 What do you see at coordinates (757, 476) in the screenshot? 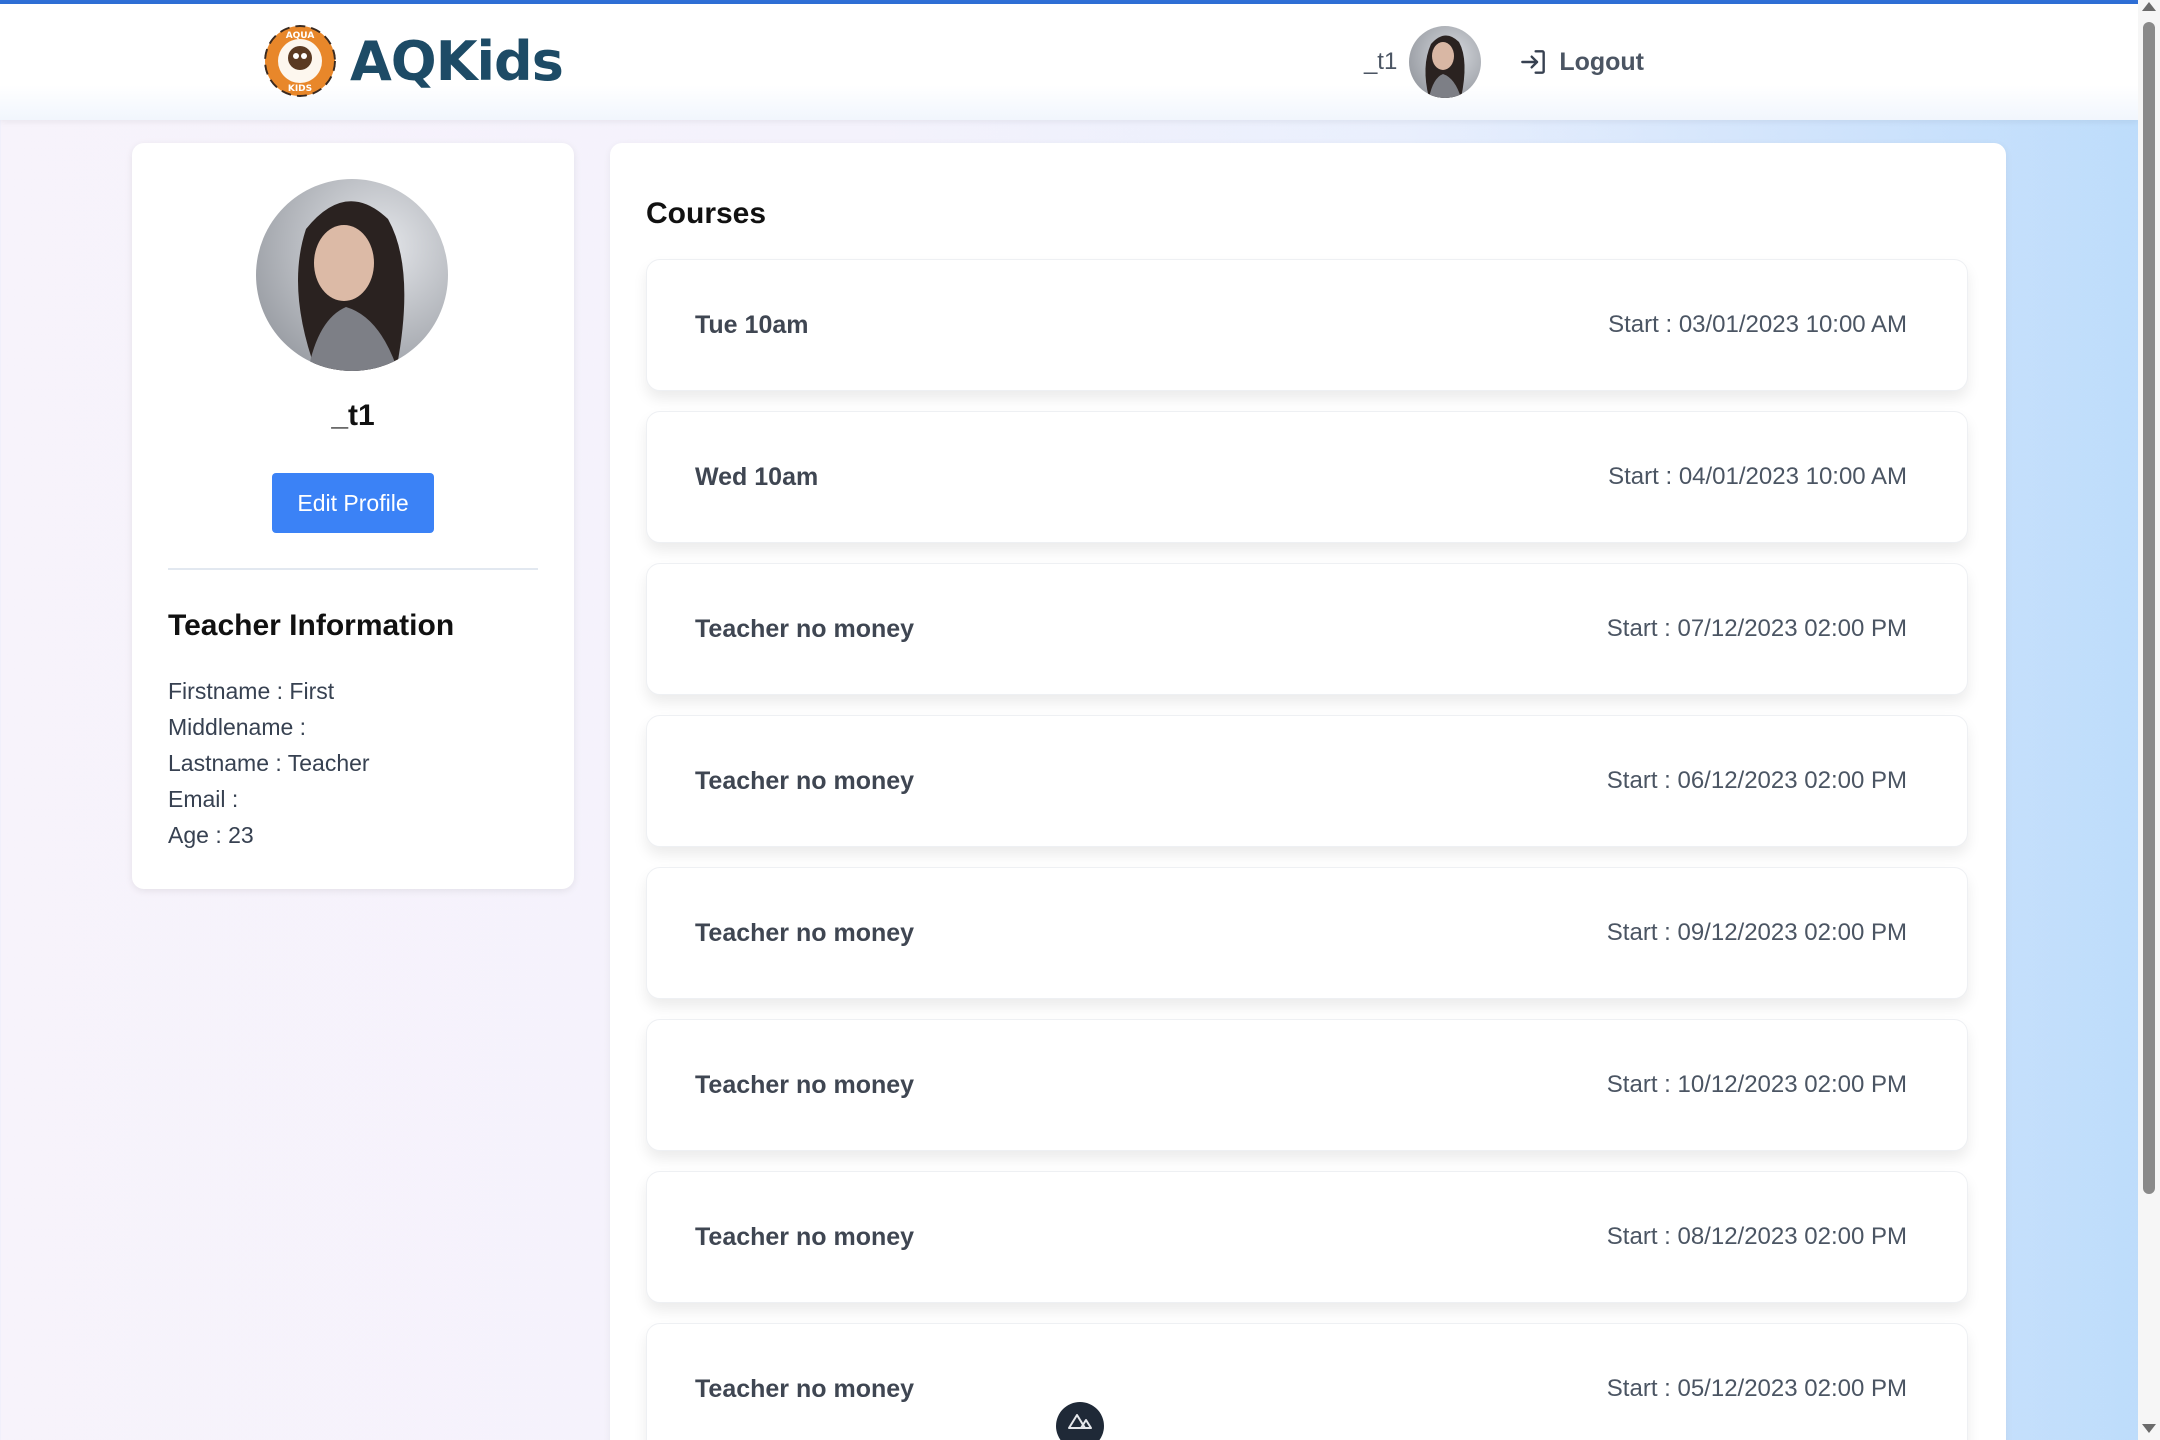
I see `course-name: Wed 10am` at bounding box center [757, 476].